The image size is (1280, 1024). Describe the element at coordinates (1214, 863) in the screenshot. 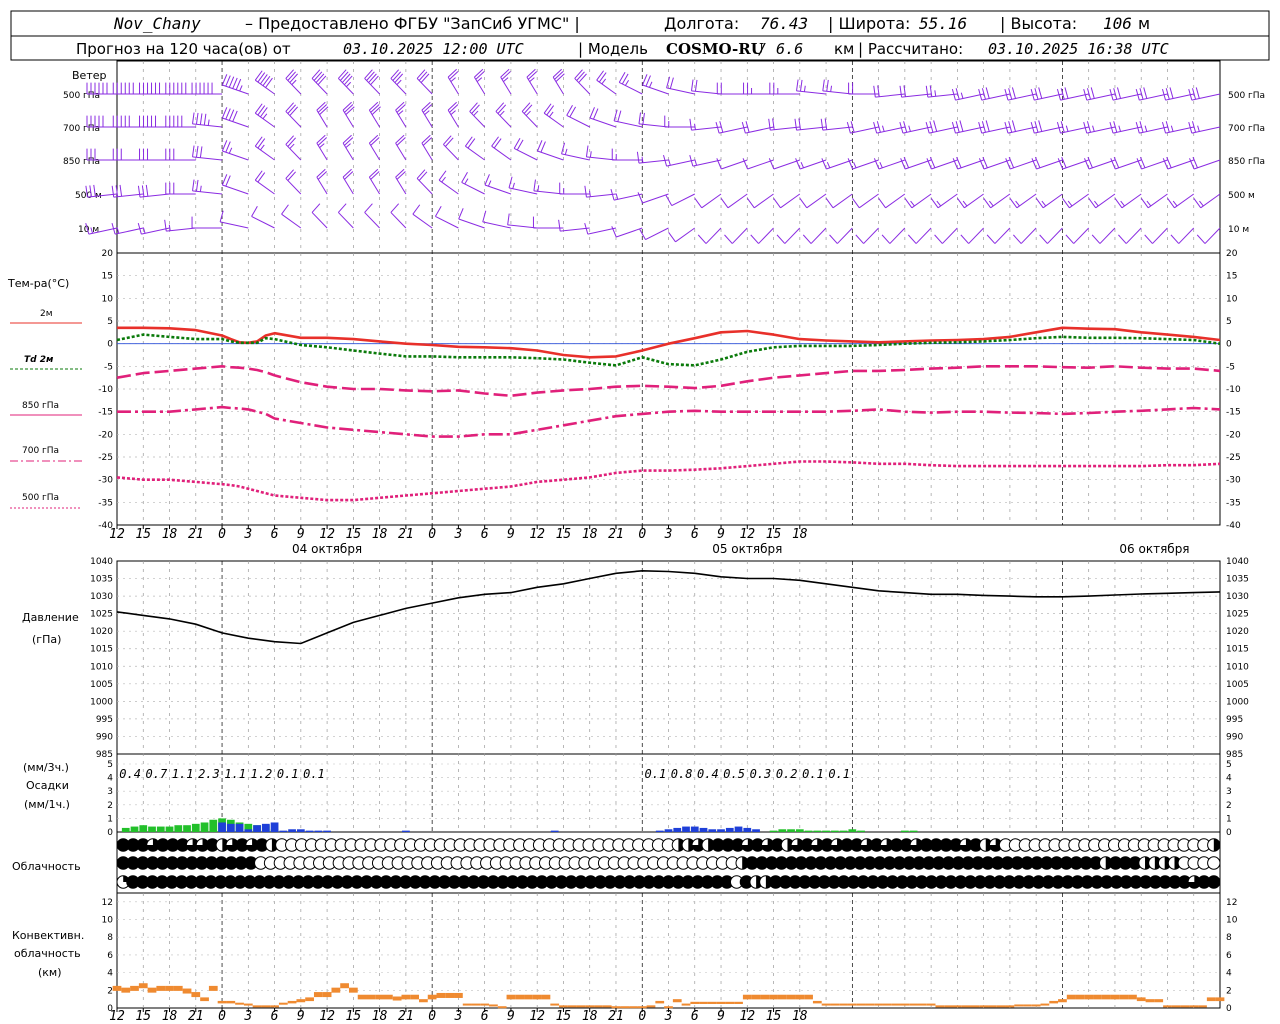

I see `cloud-symbol` at that location.